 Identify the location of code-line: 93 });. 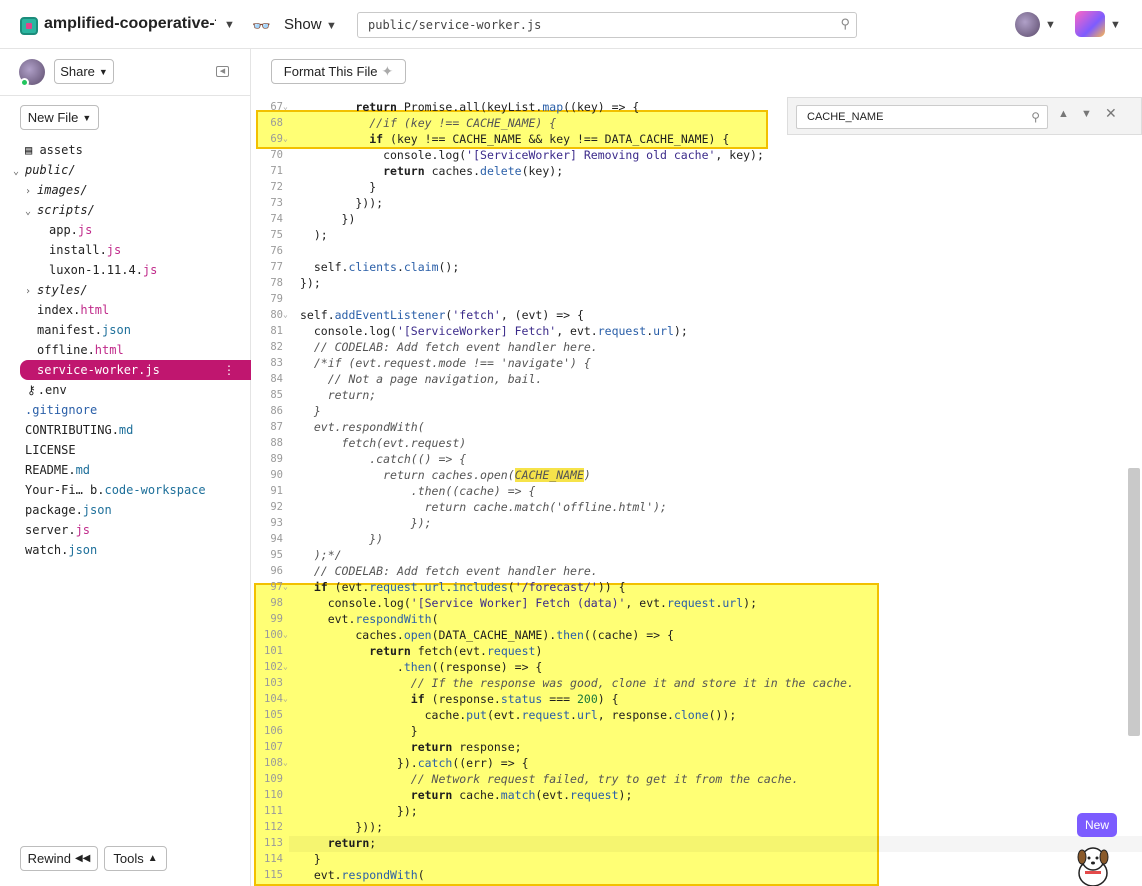
(696, 523).